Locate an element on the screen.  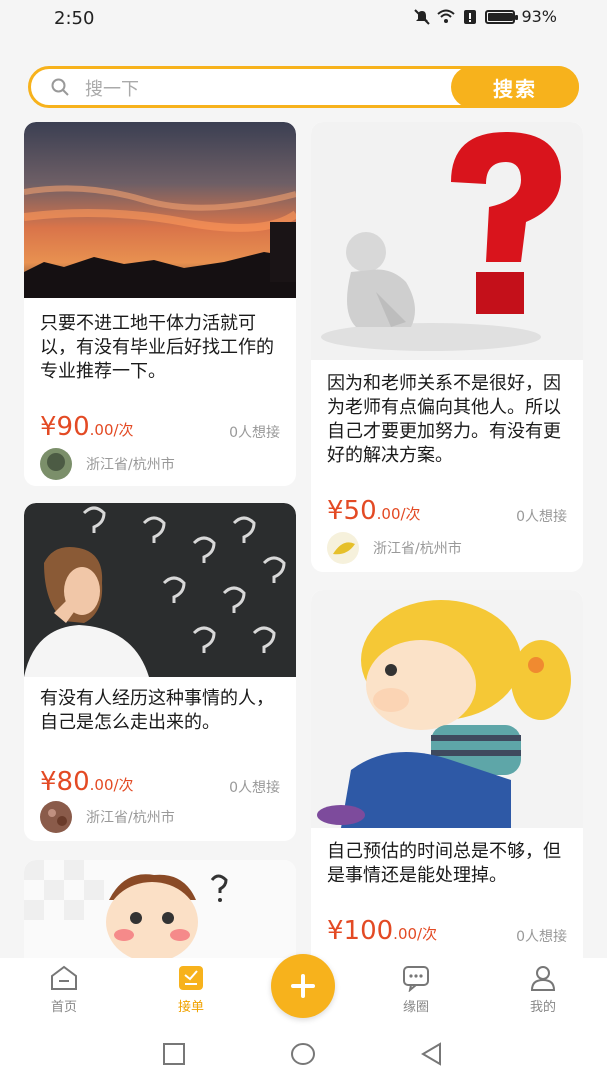
search-icon is located at coordinates (60, 87).